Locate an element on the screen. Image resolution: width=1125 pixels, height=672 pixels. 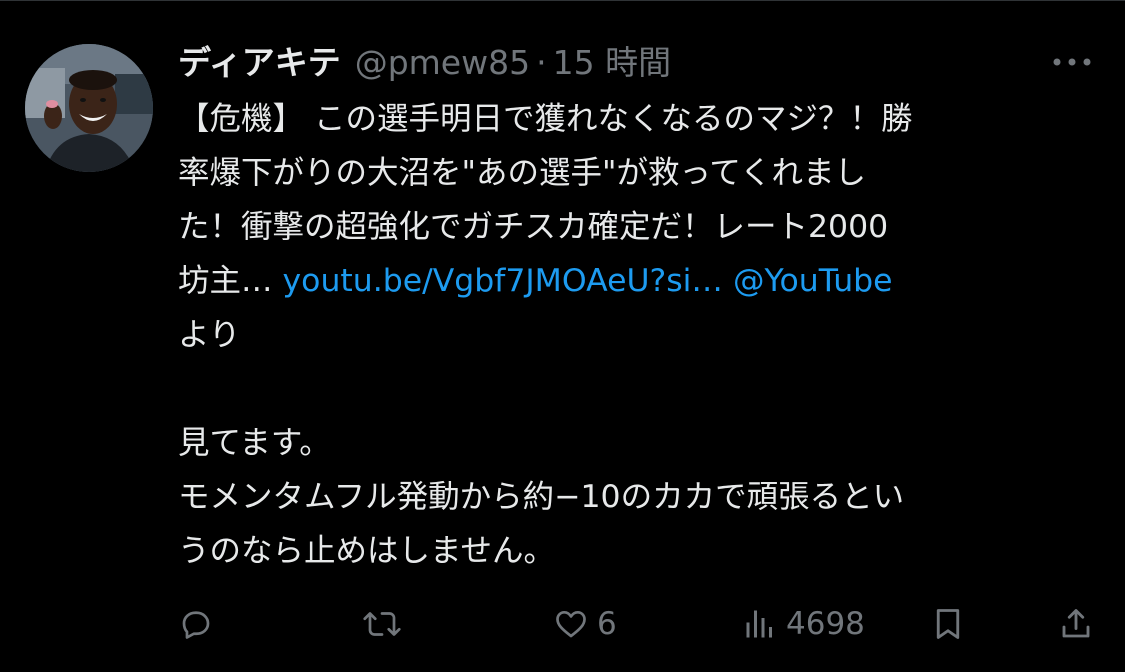
bookmark-icon is located at coordinates (948, 624).